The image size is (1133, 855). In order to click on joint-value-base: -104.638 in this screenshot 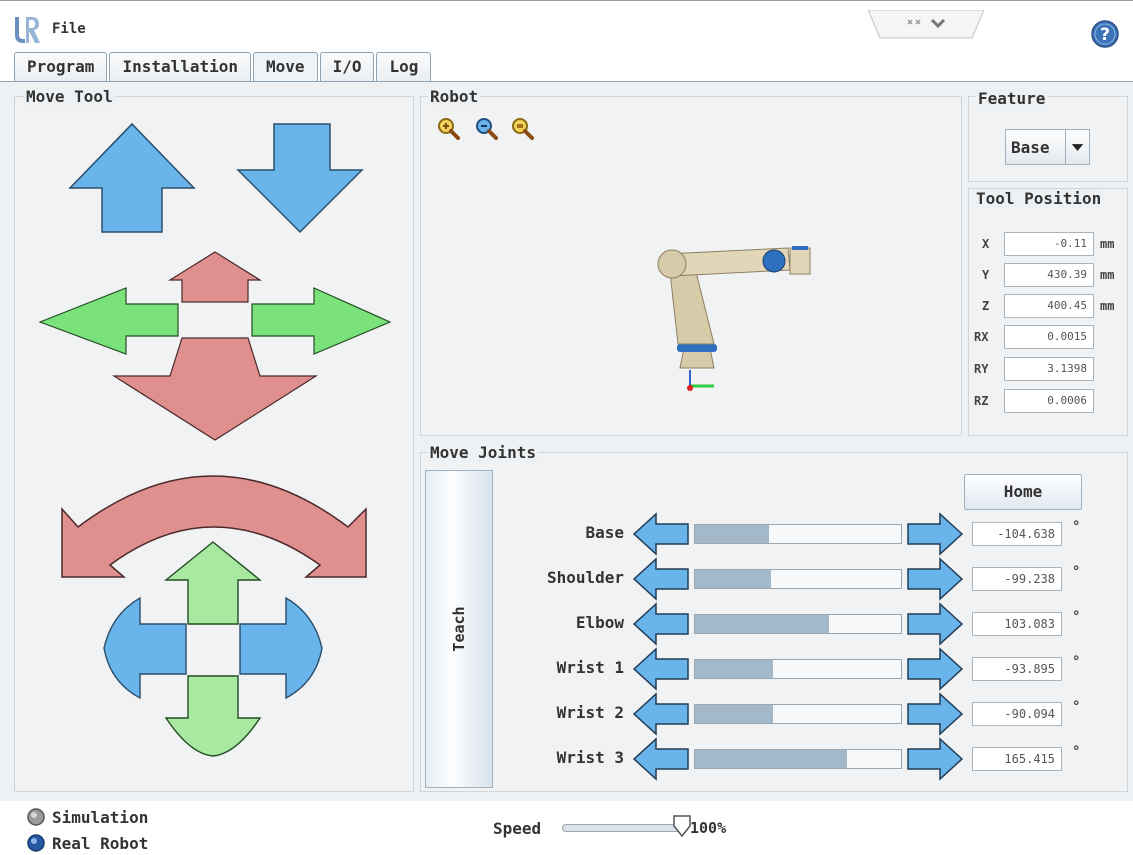, I will do `click(1017, 534)`.